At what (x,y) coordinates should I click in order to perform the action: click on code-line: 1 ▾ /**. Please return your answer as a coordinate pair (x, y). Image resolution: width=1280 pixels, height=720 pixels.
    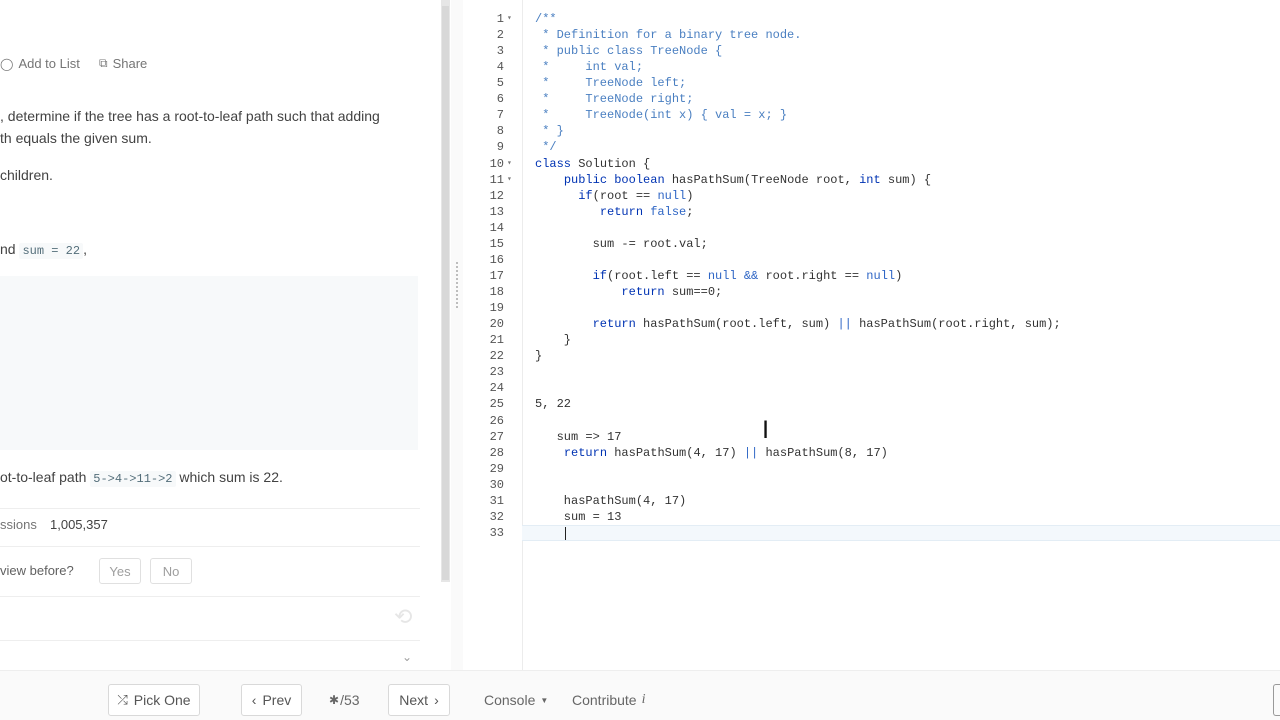
    Looking at the image, I should click on (872, 19).